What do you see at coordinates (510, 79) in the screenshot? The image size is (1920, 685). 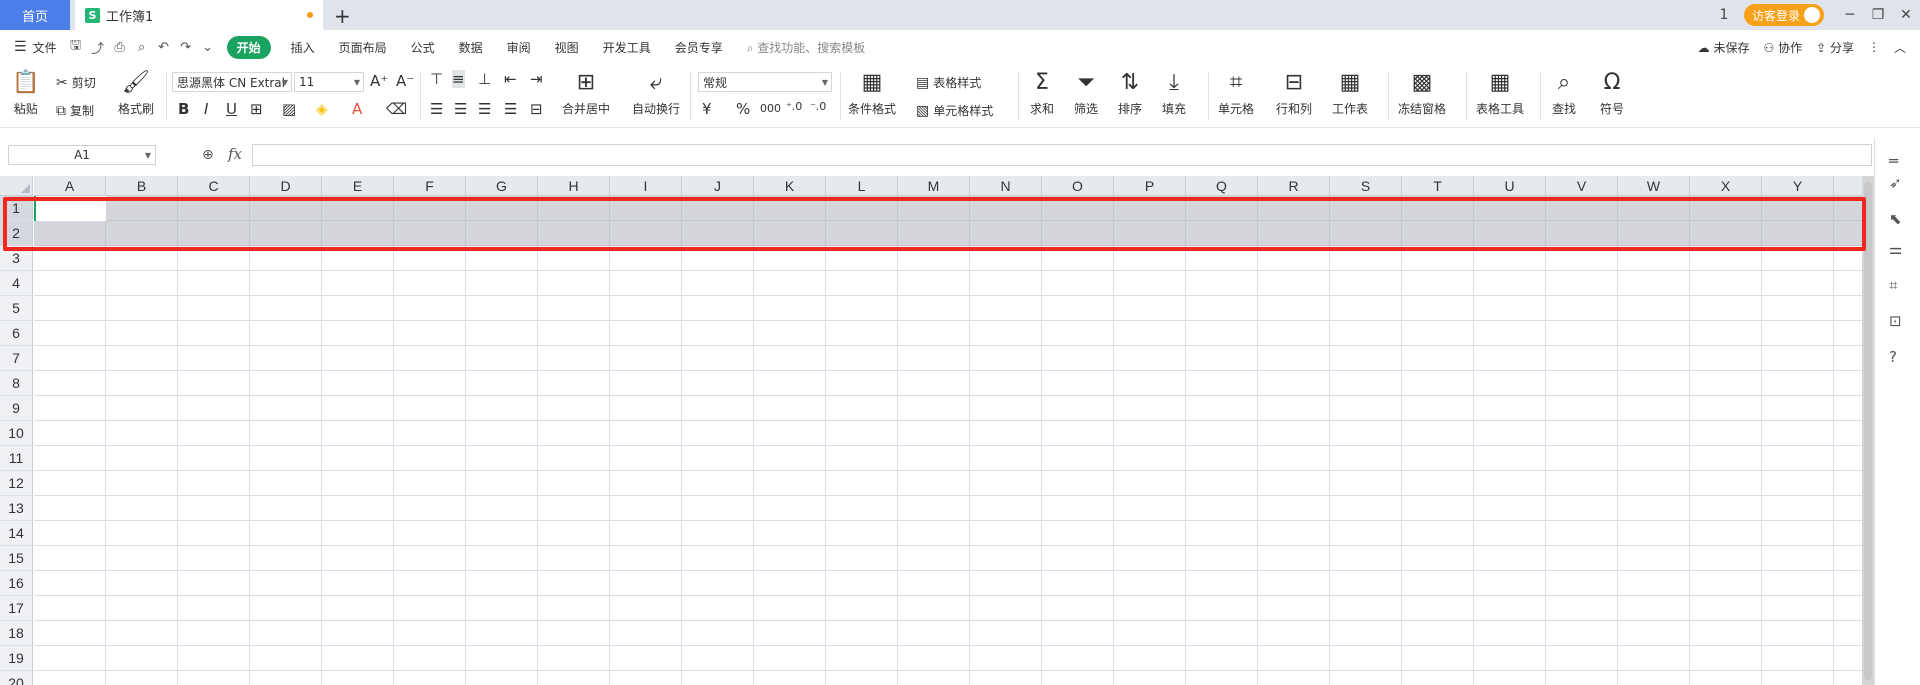 I see `decrease-indent-icon: ⇤` at bounding box center [510, 79].